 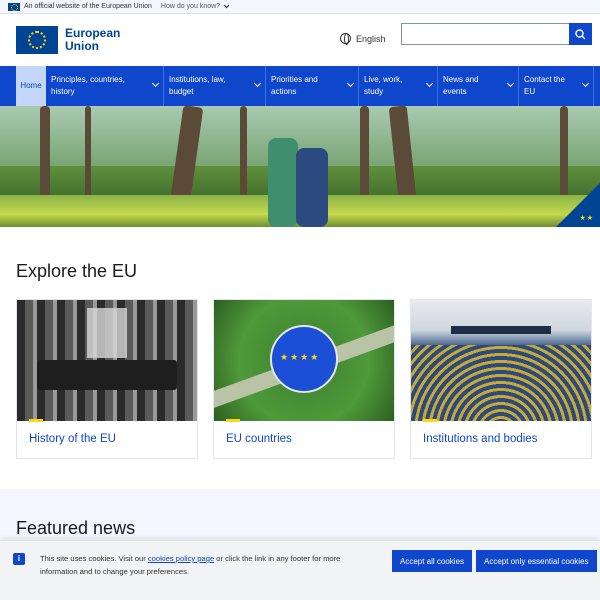 I want to click on card-institutions: Institutions and bodies, so click(x=501, y=379).